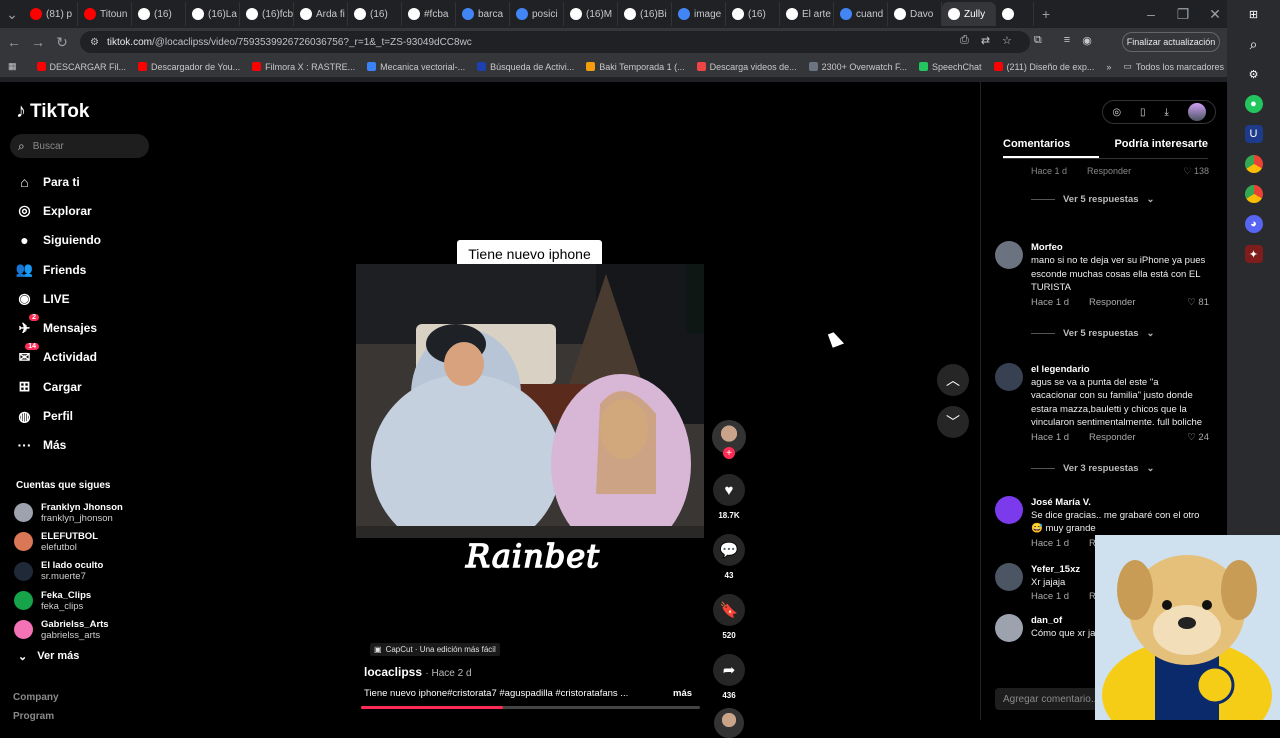 The width and height of the screenshot is (1280, 738). What do you see at coordinates (33, 716) in the screenshot?
I see `footer-program-link: Program` at bounding box center [33, 716].